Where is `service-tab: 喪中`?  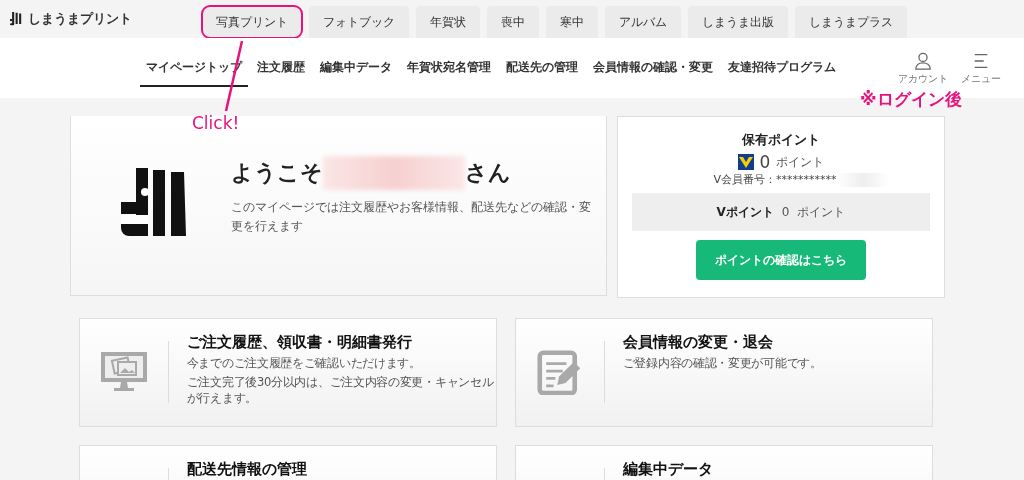
service-tab: 喪中 is located at coordinates (513, 22).